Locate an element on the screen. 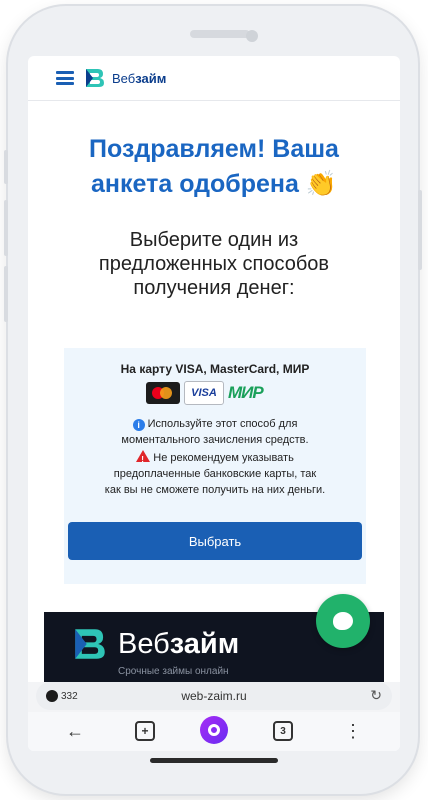 This screenshot has width=428, height=800. payment-logos: VISA МИР is located at coordinates (205, 393).